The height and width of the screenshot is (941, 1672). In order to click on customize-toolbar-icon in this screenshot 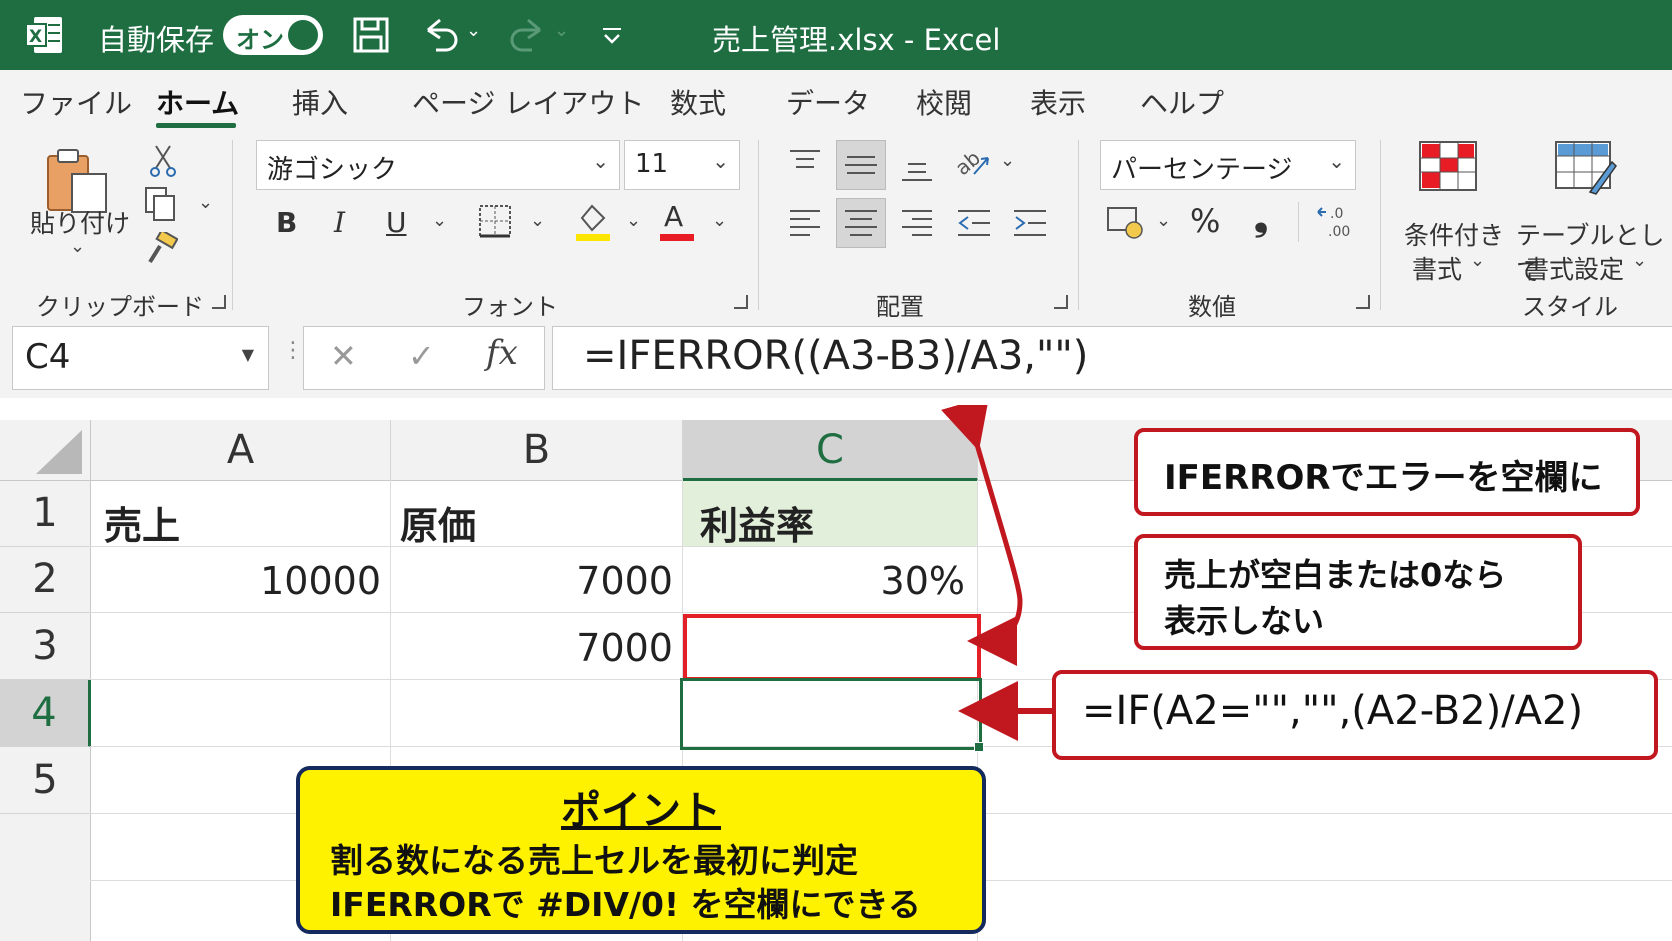, I will do `click(612, 36)`.